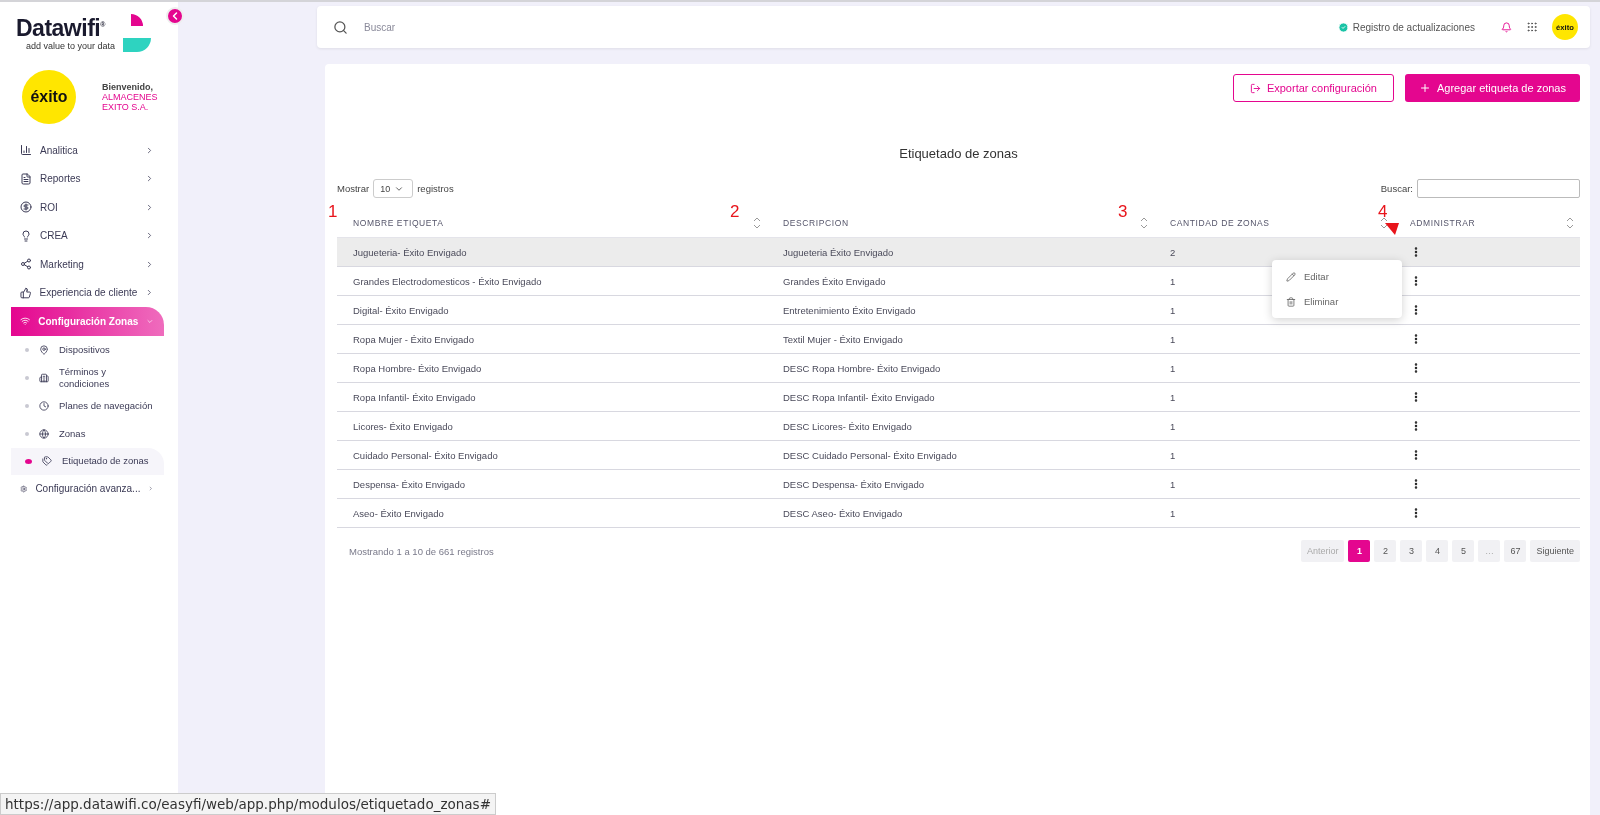  What do you see at coordinates (414, 397) in the screenshot?
I see `table-cell: Ropa Infantil- Éxito Envigado` at bounding box center [414, 397].